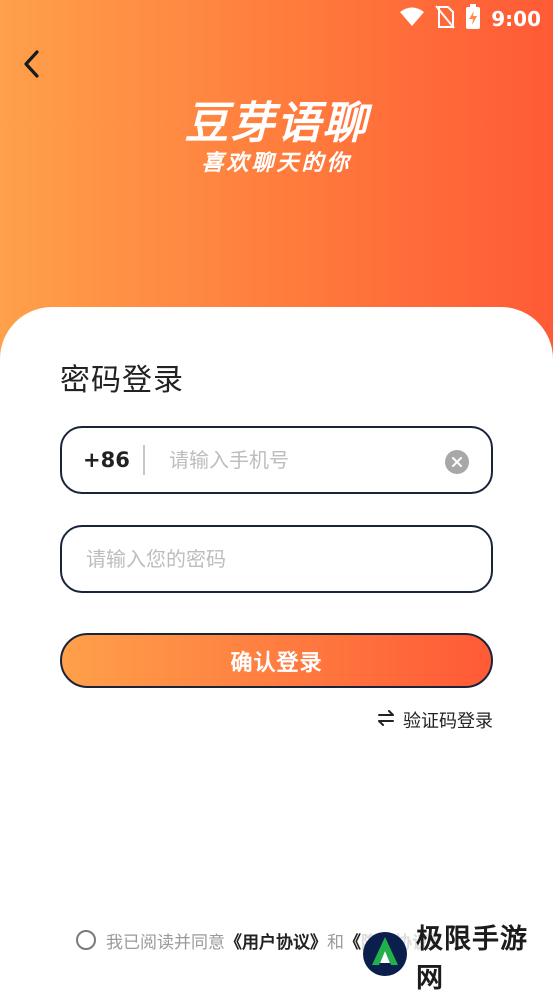  I want to click on phone-input, so click(299, 460).